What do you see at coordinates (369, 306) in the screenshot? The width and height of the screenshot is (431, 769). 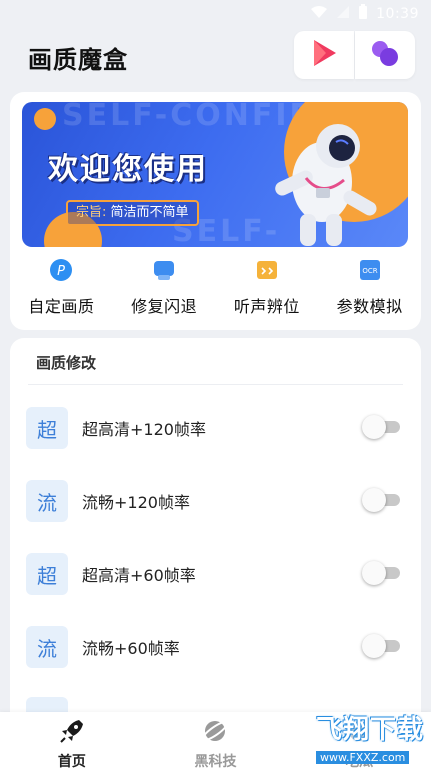 I see `quick-action-label: 参数模拟` at bounding box center [369, 306].